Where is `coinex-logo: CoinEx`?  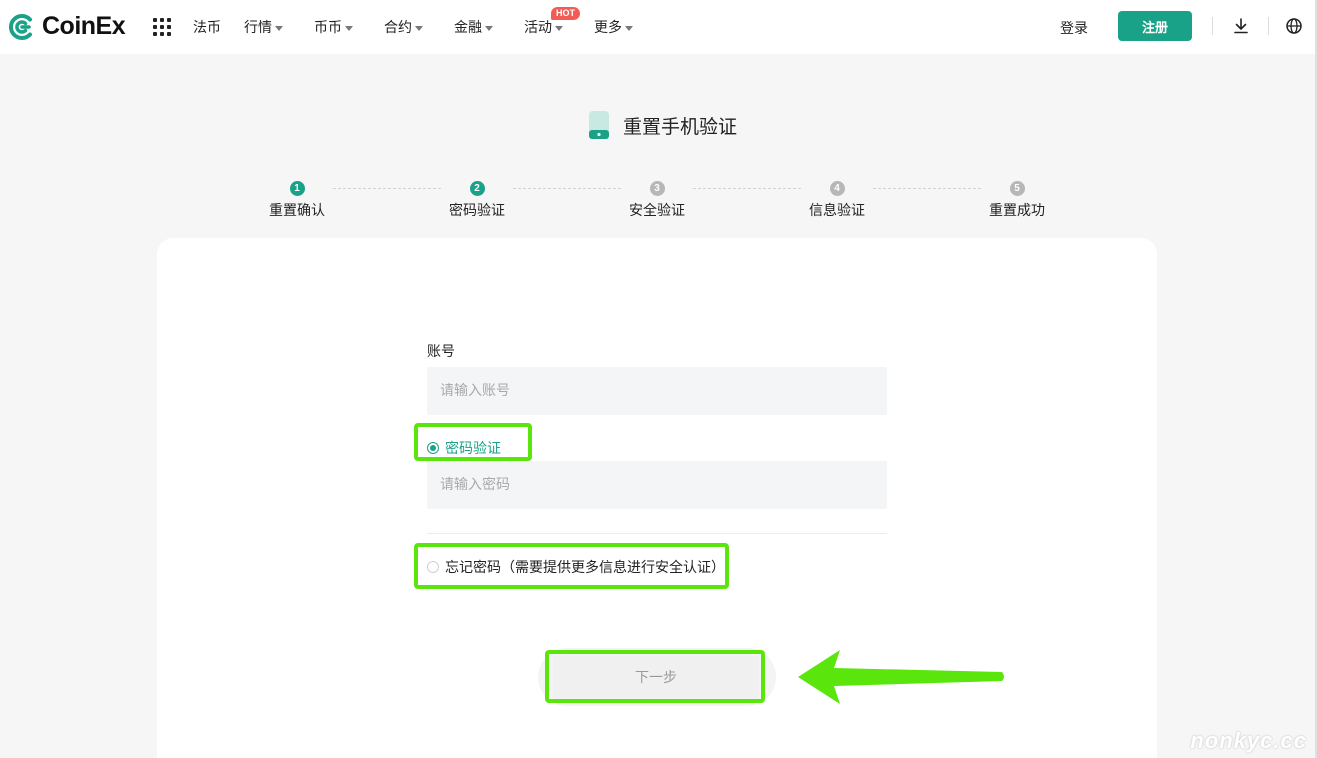
coinex-logo: CoinEx is located at coordinates (67, 26).